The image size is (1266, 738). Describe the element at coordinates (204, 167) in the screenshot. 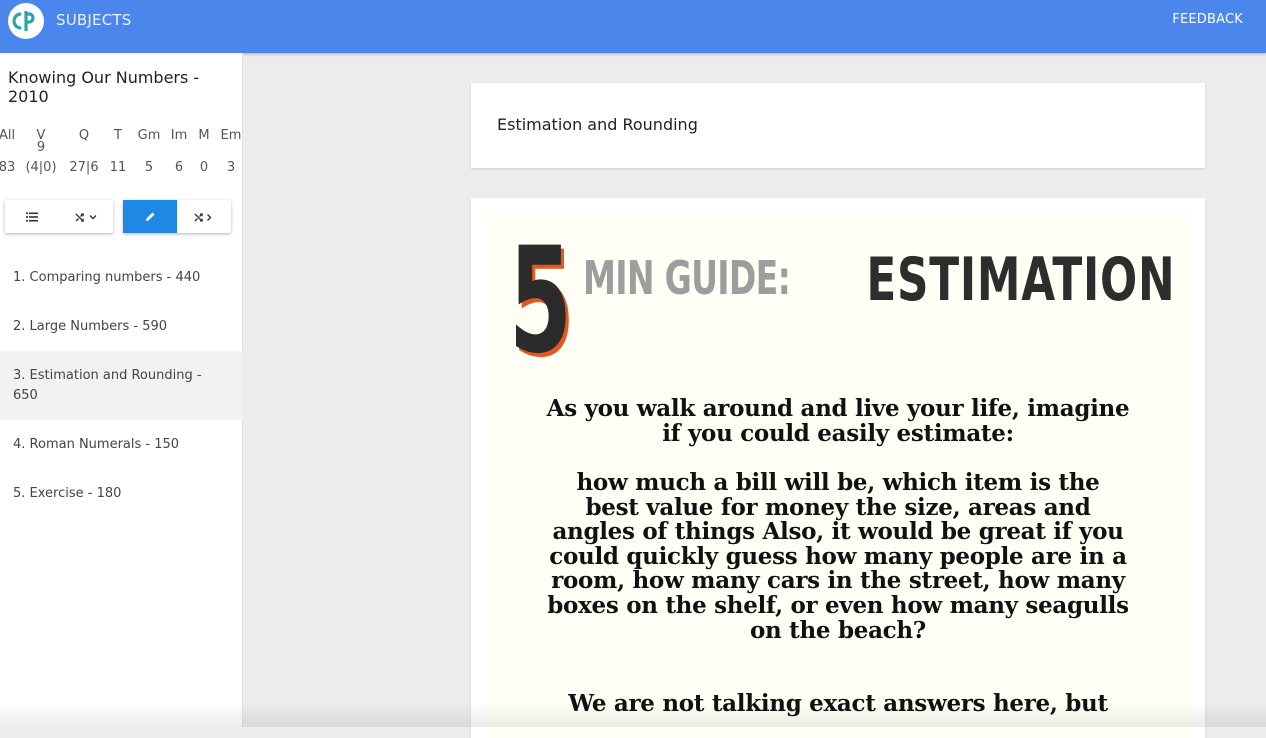

I see `stat-value: 0` at that location.